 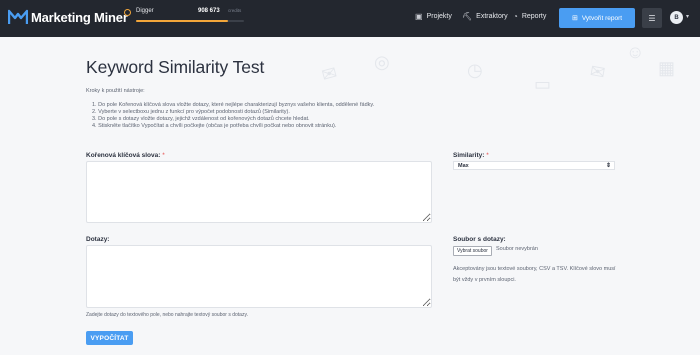 I want to click on credit-progress-fill, so click(x=182, y=21).